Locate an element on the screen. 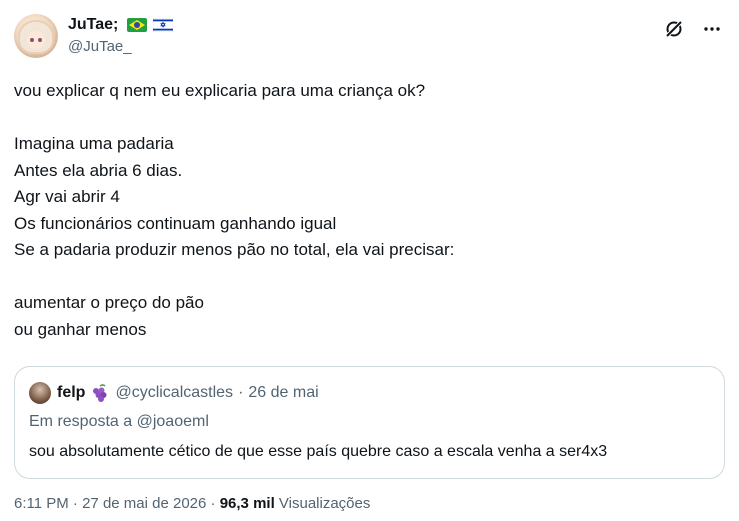 The image size is (739, 521). views-count: 96,3 mil is located at coordinates (247, 503).